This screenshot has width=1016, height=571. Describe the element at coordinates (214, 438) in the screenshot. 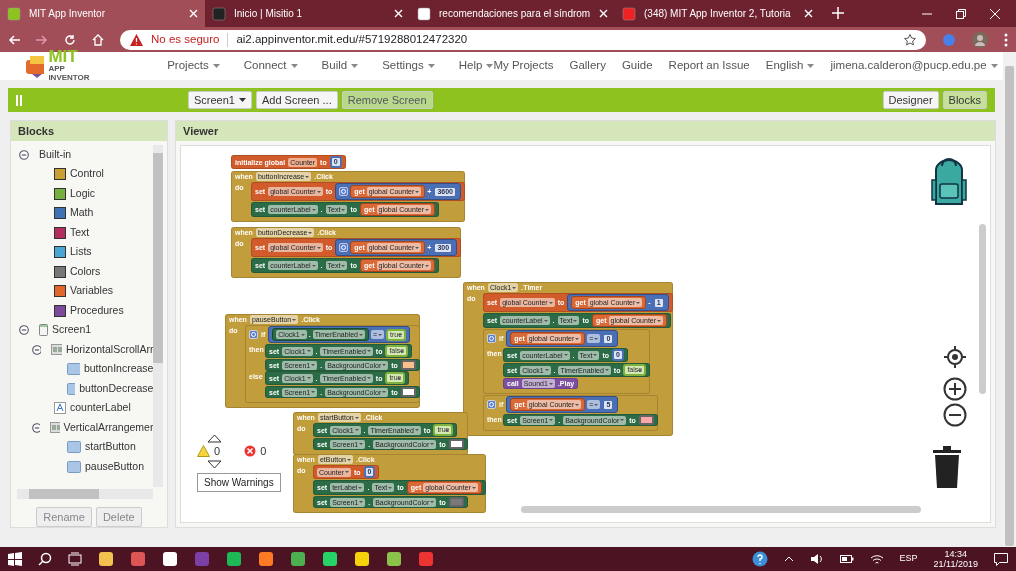

I see `up-arrow-icon` at that location.